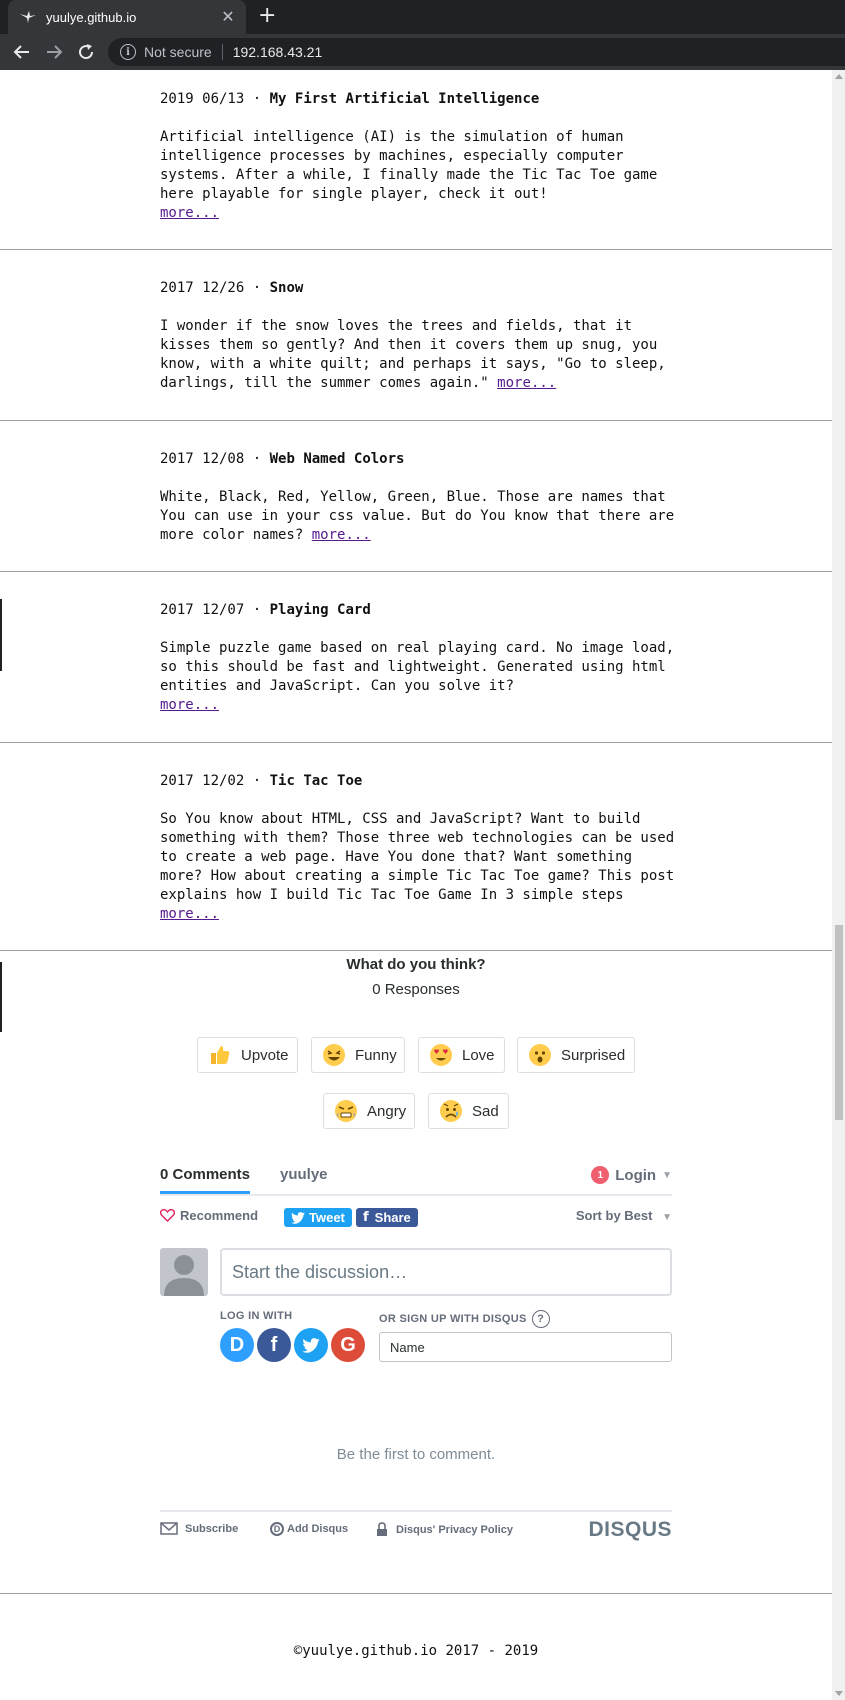  What do you see at coordinates (348, 1345) in the screenshot?
I see `google-login-icon: G` at bounding box center [348, 1345].